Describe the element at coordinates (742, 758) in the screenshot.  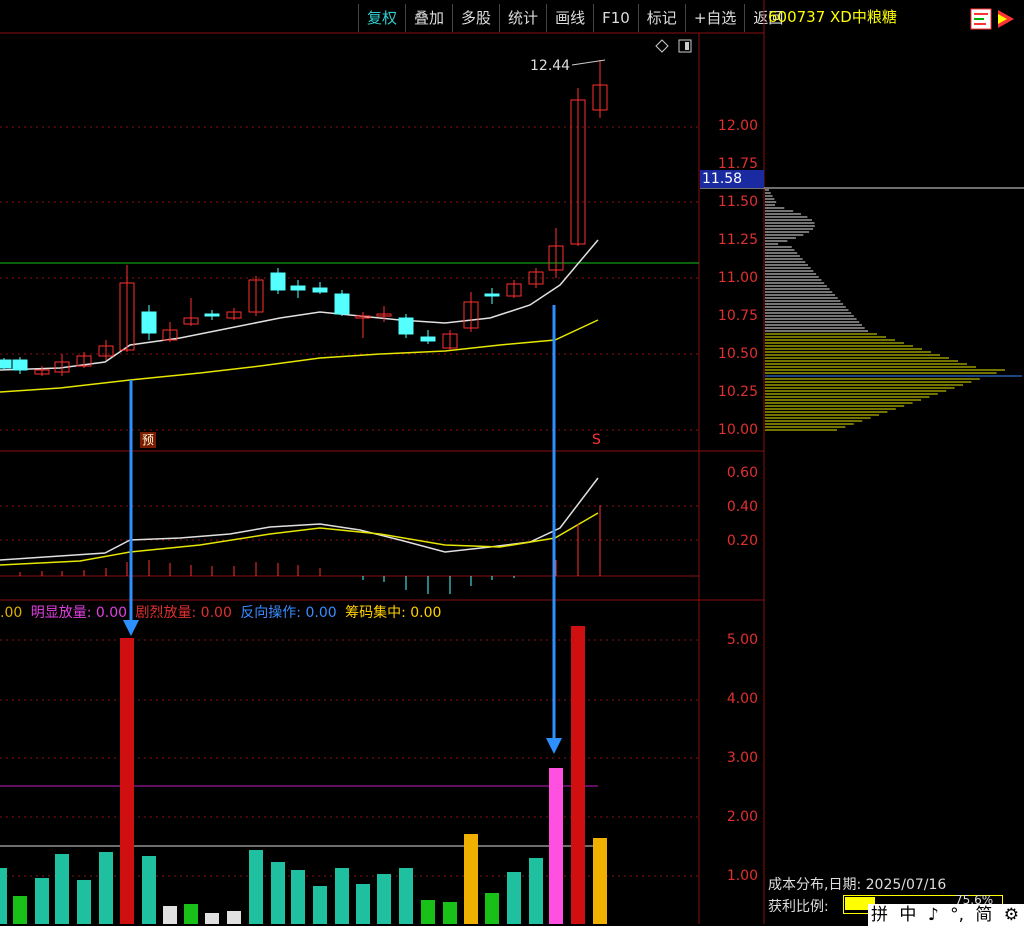
I see `volume-tick: 3.00` at that location.